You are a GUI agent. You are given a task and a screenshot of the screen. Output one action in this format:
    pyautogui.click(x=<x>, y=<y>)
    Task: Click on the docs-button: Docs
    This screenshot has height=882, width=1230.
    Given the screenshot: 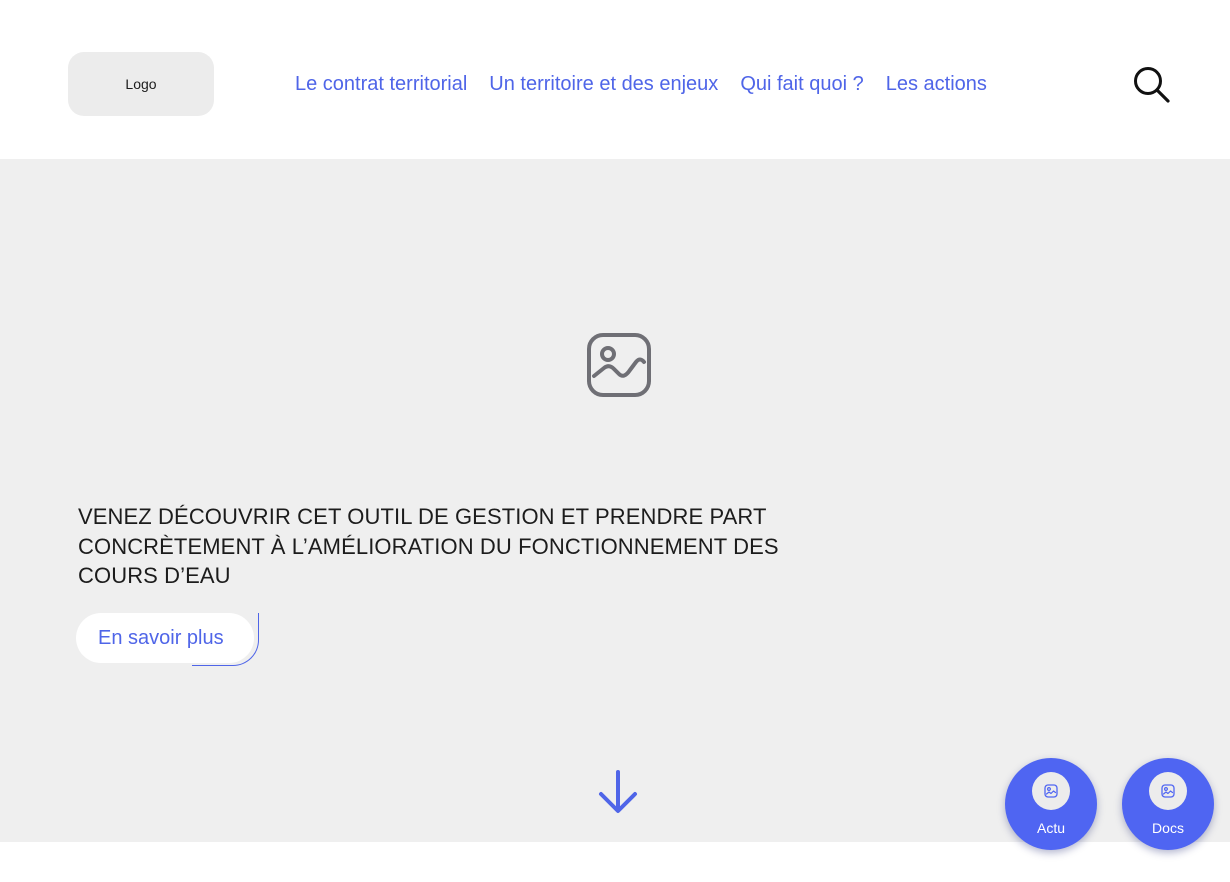 What is the action you would take?
    pyautogui.click(x=1168, y=804)
    